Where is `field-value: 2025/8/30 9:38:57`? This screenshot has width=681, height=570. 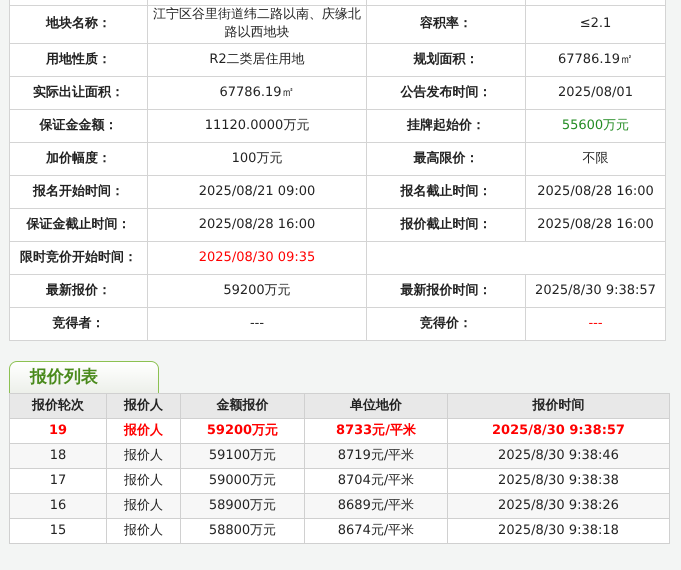
field-value: 2025/8/30 9:38:57 is located at coordinates (595, 290).